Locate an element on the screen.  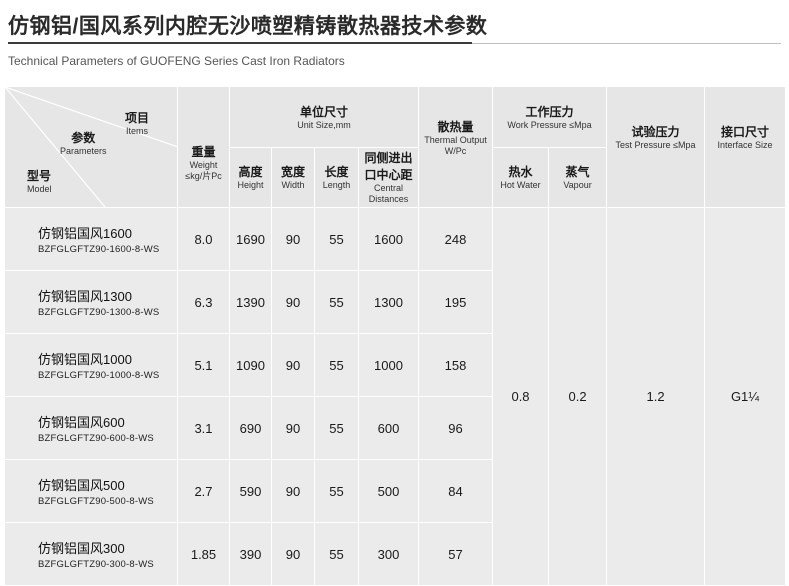
central-distance-cell: 1000 is located at coordinates (388, 365).